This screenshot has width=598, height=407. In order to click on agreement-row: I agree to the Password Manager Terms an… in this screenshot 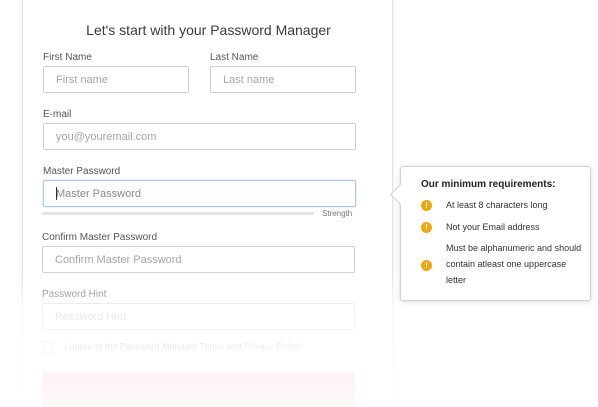, I will do `click(171, 347)`.